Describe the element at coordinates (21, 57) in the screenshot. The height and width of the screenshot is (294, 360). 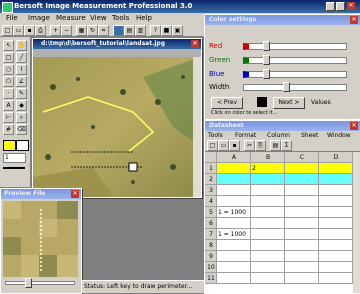
I see `line-icon: ╱` at that location.